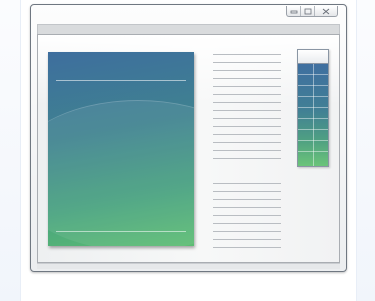 This screenshot has height=301, width=375. Describe the element at coordinates (308, 11) in the screenshot. I see `maximize-icon` at that location.